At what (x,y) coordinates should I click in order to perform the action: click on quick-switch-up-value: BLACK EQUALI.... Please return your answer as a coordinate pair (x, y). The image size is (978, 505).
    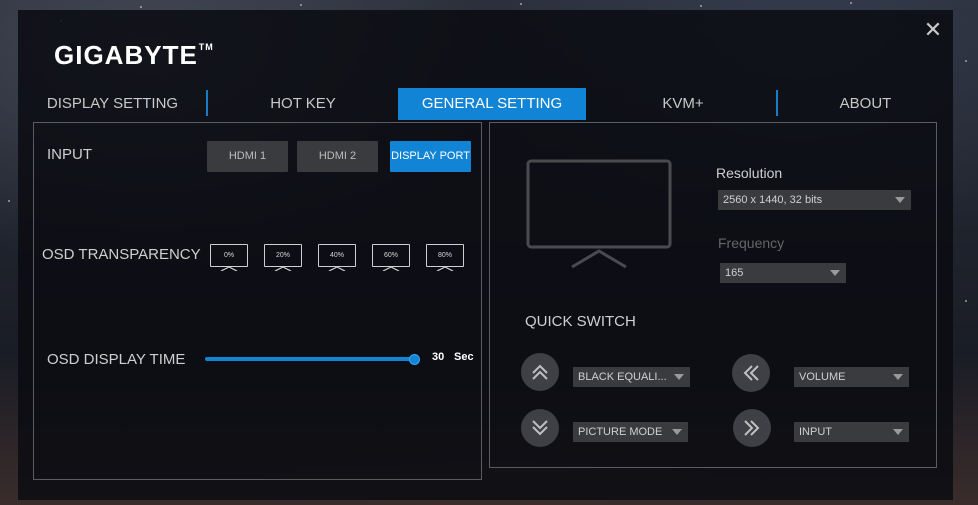
    Looking at the image, I should click on (622, 377).